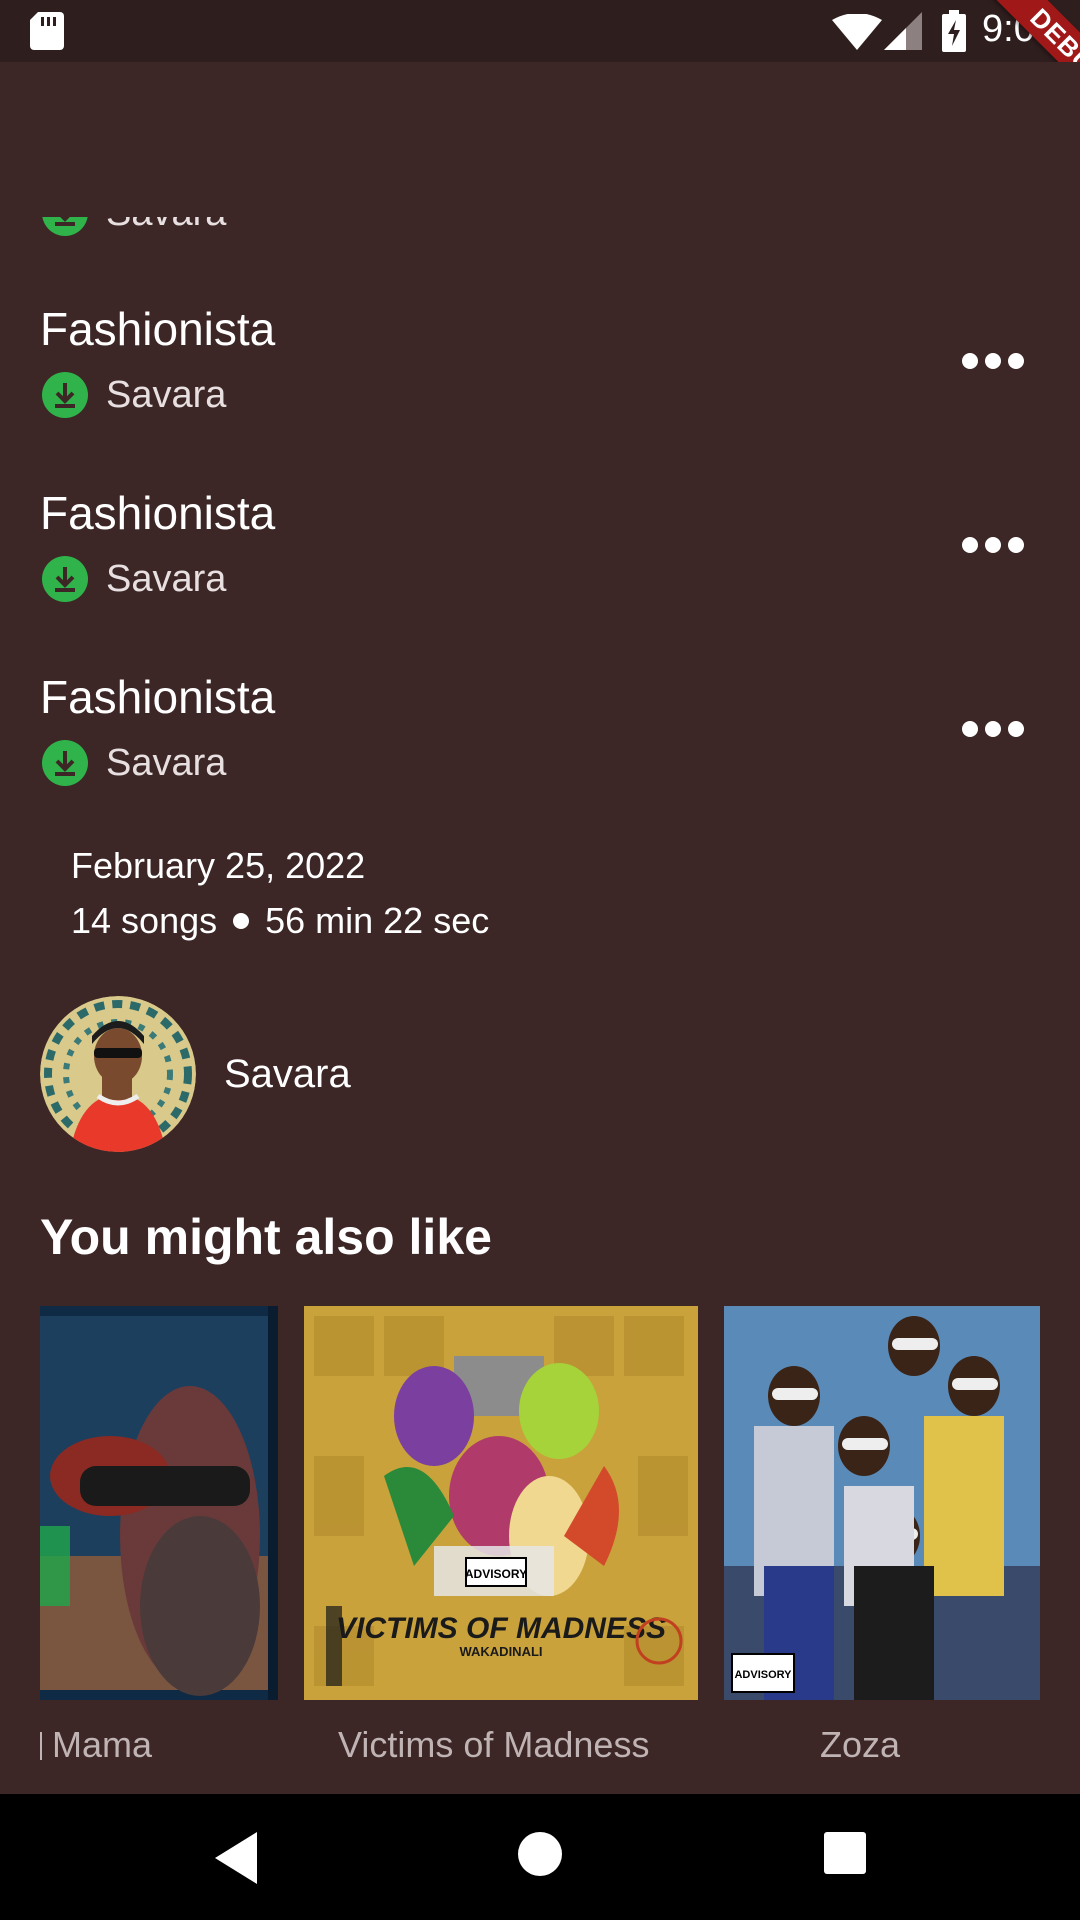 Image resolution: width=1080 pixels, height=1920 pixels. I want to click on artist-card: Savara, so click(195, 1074).